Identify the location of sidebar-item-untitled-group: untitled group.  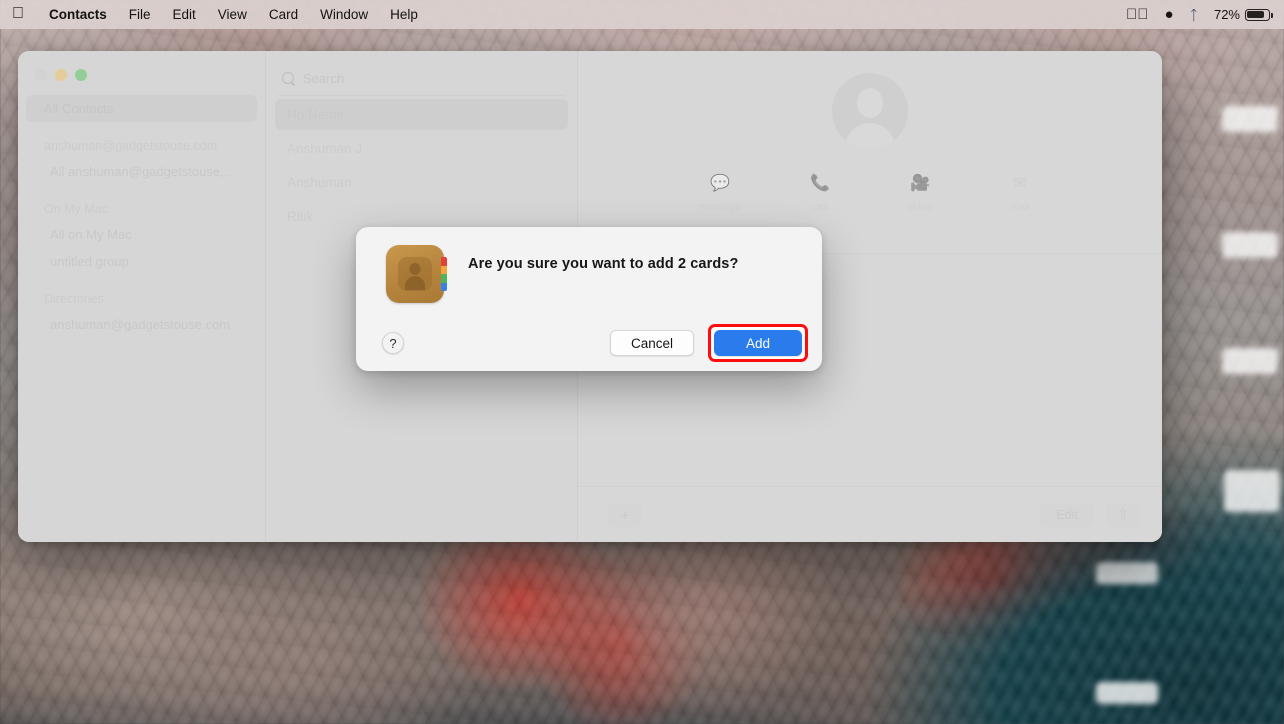
(141, 261).